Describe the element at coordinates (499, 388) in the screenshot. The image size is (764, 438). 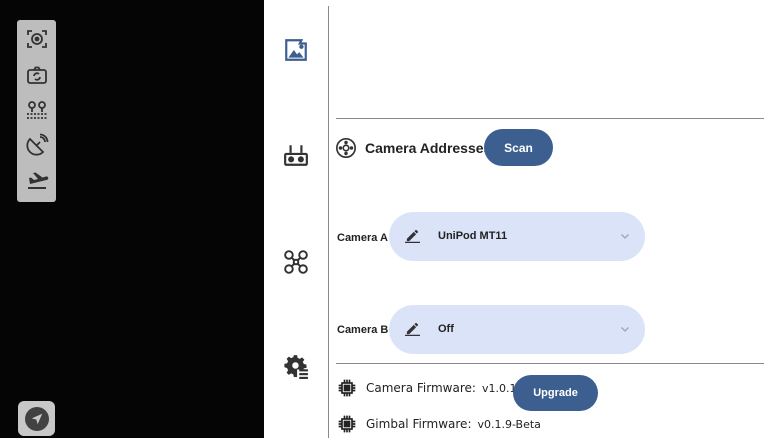
I see `camera-firmware-version: v1.0.1` at that location.